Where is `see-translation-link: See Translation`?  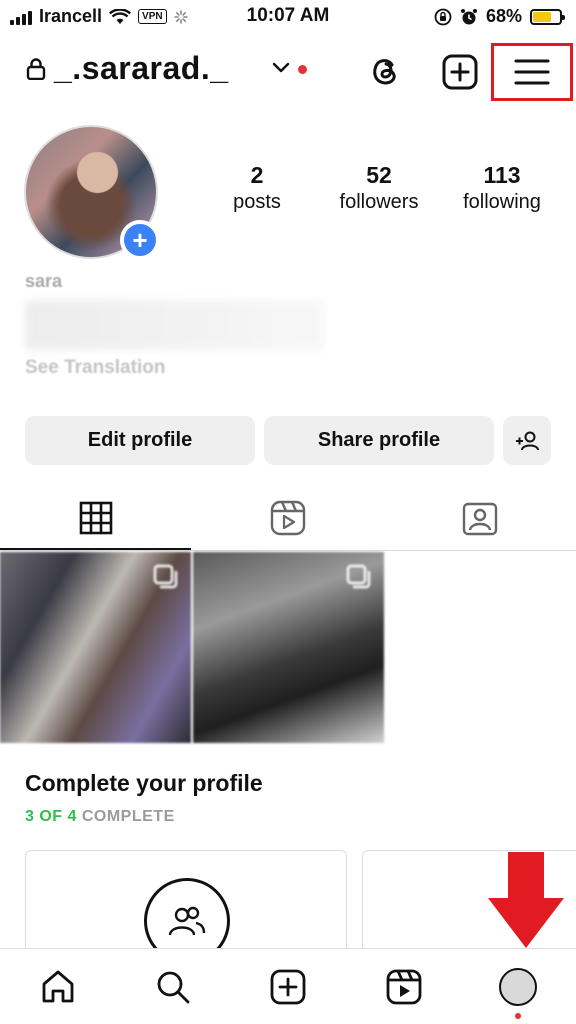 see-translation-link: See Translation is located at coordinates (95, 368).